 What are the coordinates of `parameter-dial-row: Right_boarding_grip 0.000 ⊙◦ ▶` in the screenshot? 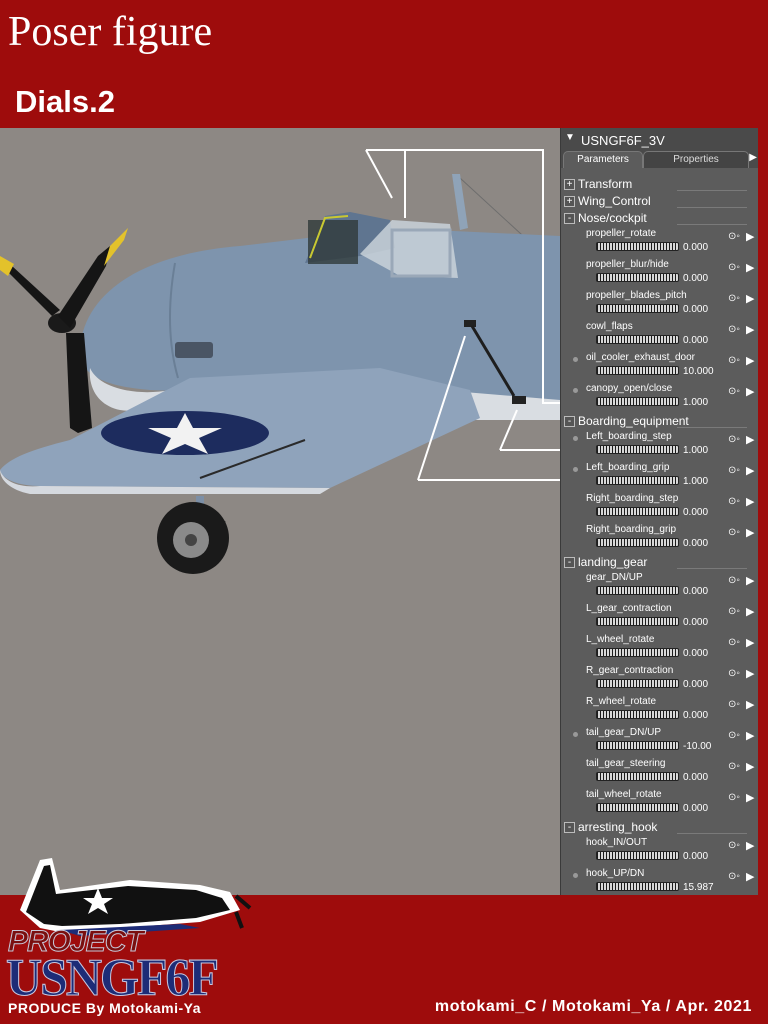 It's located at (660, 538).